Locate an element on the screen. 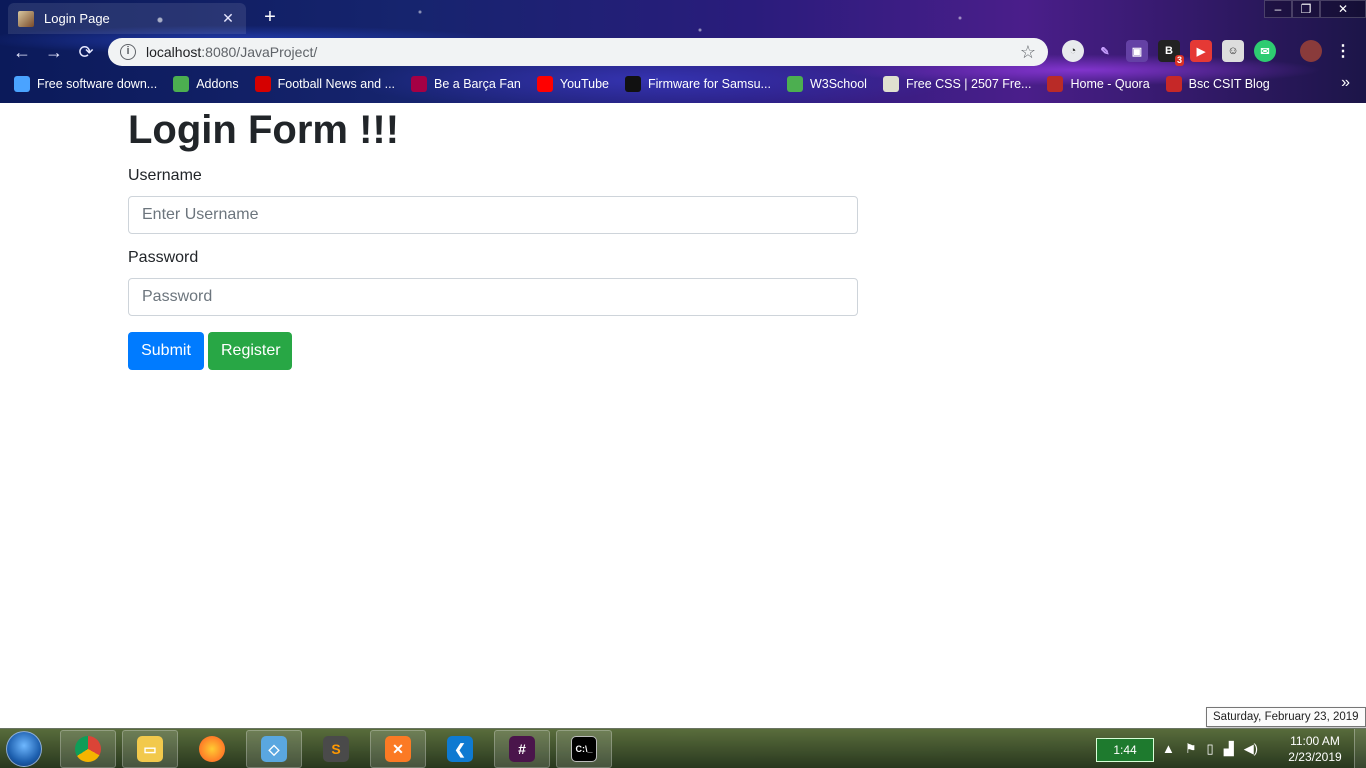 The width and height of the screenshot is (1366, 768). clock-time: 11:00 AM is located at coordinates (1315, 741).